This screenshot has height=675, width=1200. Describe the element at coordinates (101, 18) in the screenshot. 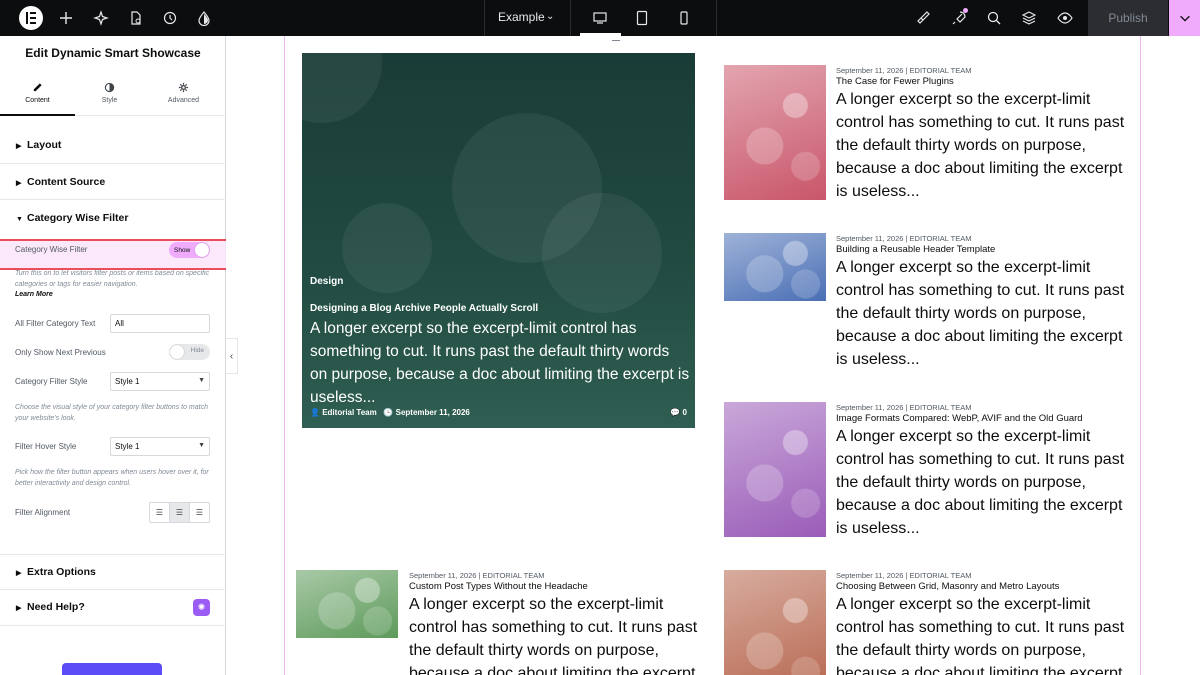

I see `ai-sparkle-icon` at that location.